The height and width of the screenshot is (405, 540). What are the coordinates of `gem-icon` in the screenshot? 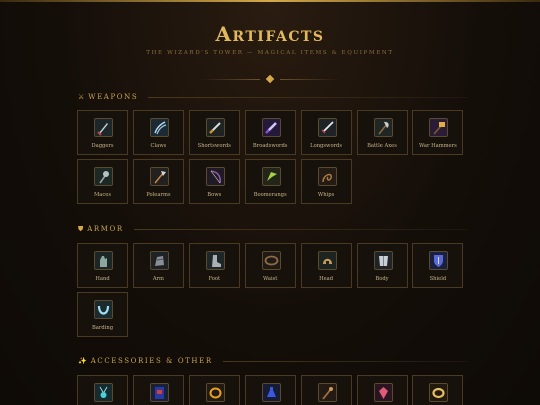 It's located at (383, 392).